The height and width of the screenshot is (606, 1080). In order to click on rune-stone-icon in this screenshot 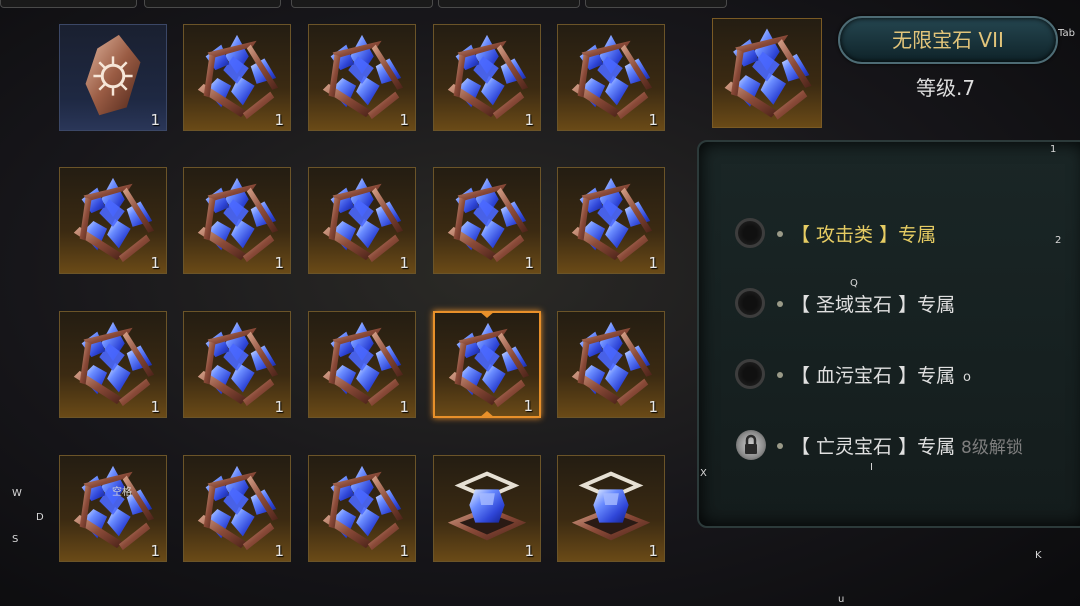, I will do `click(113, 75)`.